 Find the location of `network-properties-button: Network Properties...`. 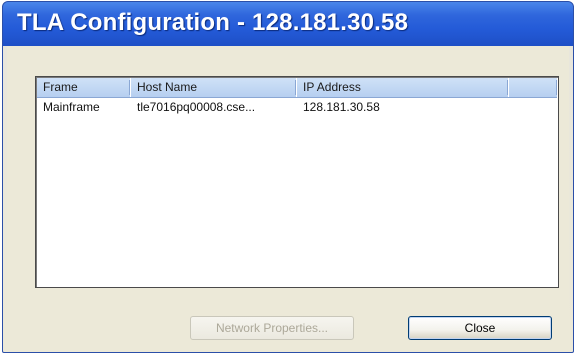

network-properties-button: Network Properties... is located at coordinates (272, 328).